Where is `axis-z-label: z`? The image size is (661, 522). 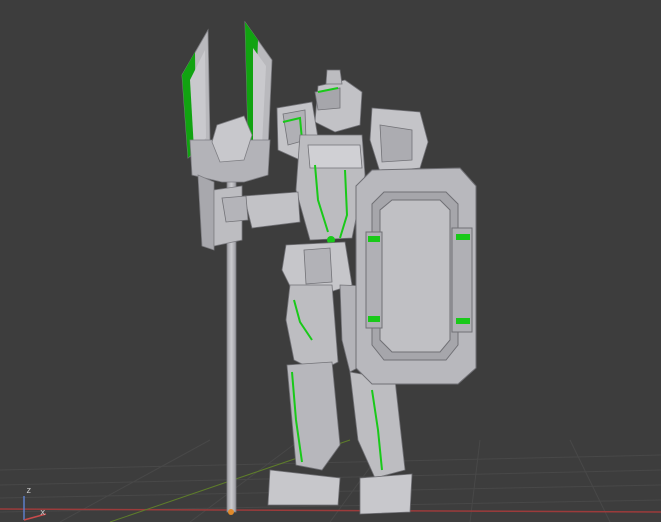 axis-z-label: z is located at coordinates (29, 491).